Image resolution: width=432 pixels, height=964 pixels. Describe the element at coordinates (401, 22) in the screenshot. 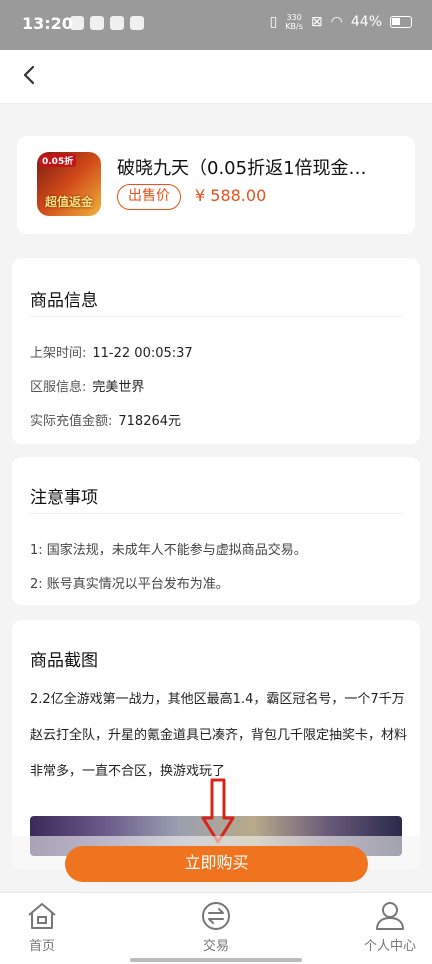

I see `battery-icon` at that location.